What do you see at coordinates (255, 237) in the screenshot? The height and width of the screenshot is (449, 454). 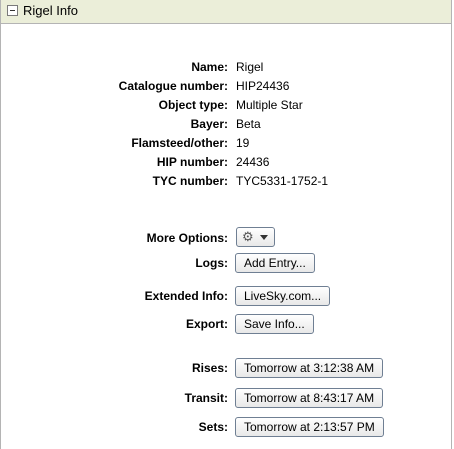 I see `more-options-button: ⚙` at bounding box center [255, 237].